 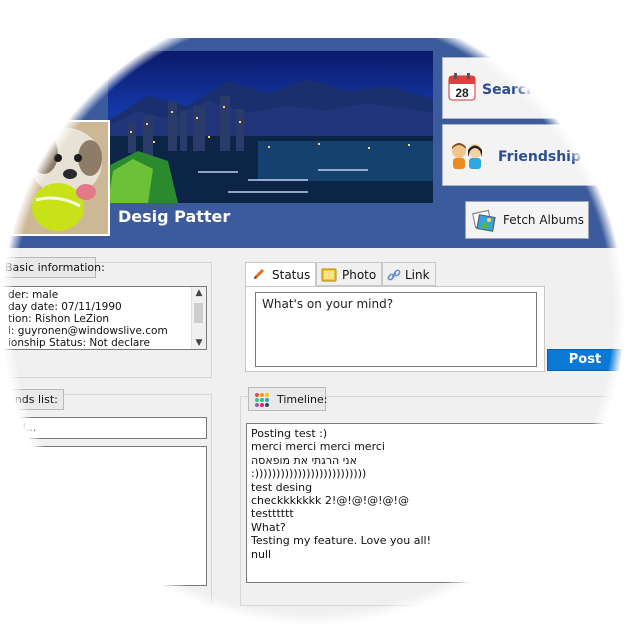 What do you see at coordinates (462, 93) in the screenshot?
I see `svg-text: 28` at bounding box center [462, 93].